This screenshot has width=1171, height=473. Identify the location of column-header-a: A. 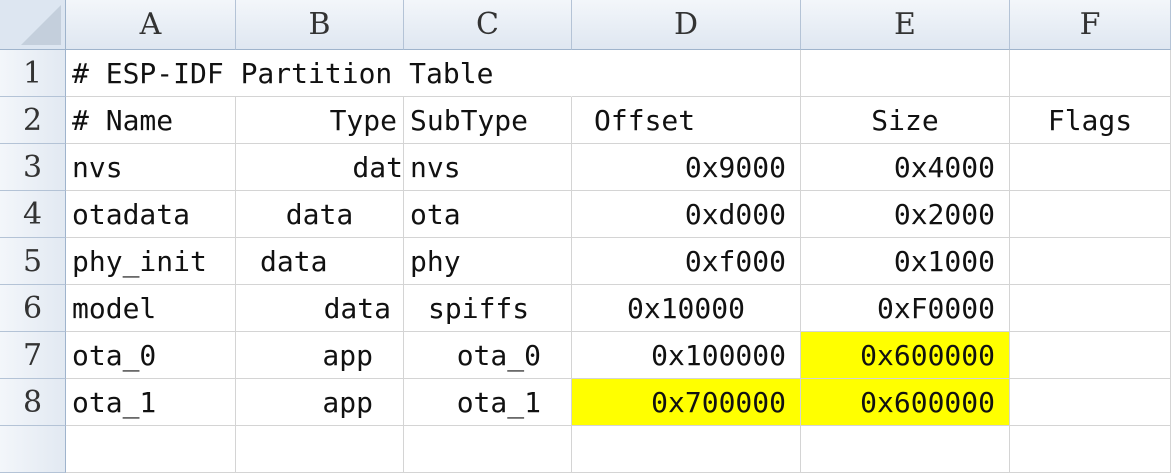
(151, 25).